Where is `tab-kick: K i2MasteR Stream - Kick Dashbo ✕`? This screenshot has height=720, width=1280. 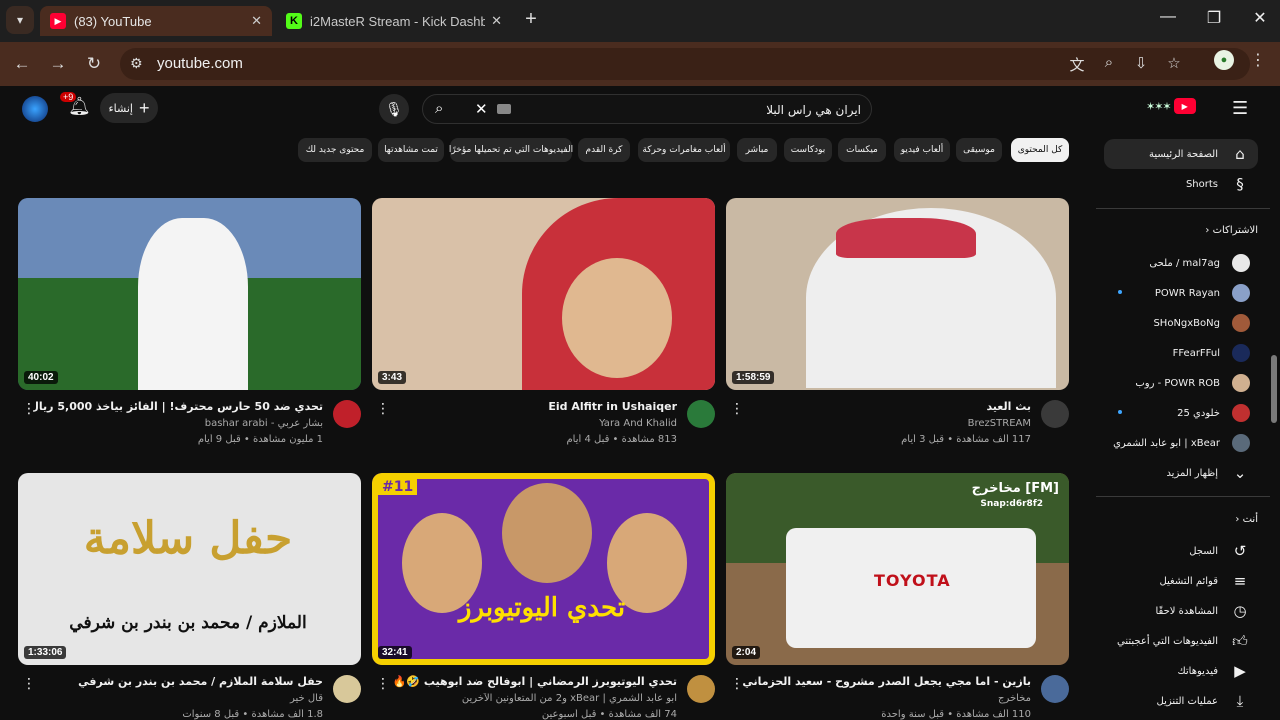 tab-kick: K i2MasteR Stream - Kick Dashbo ✕ is located at coordinates (394, 21).